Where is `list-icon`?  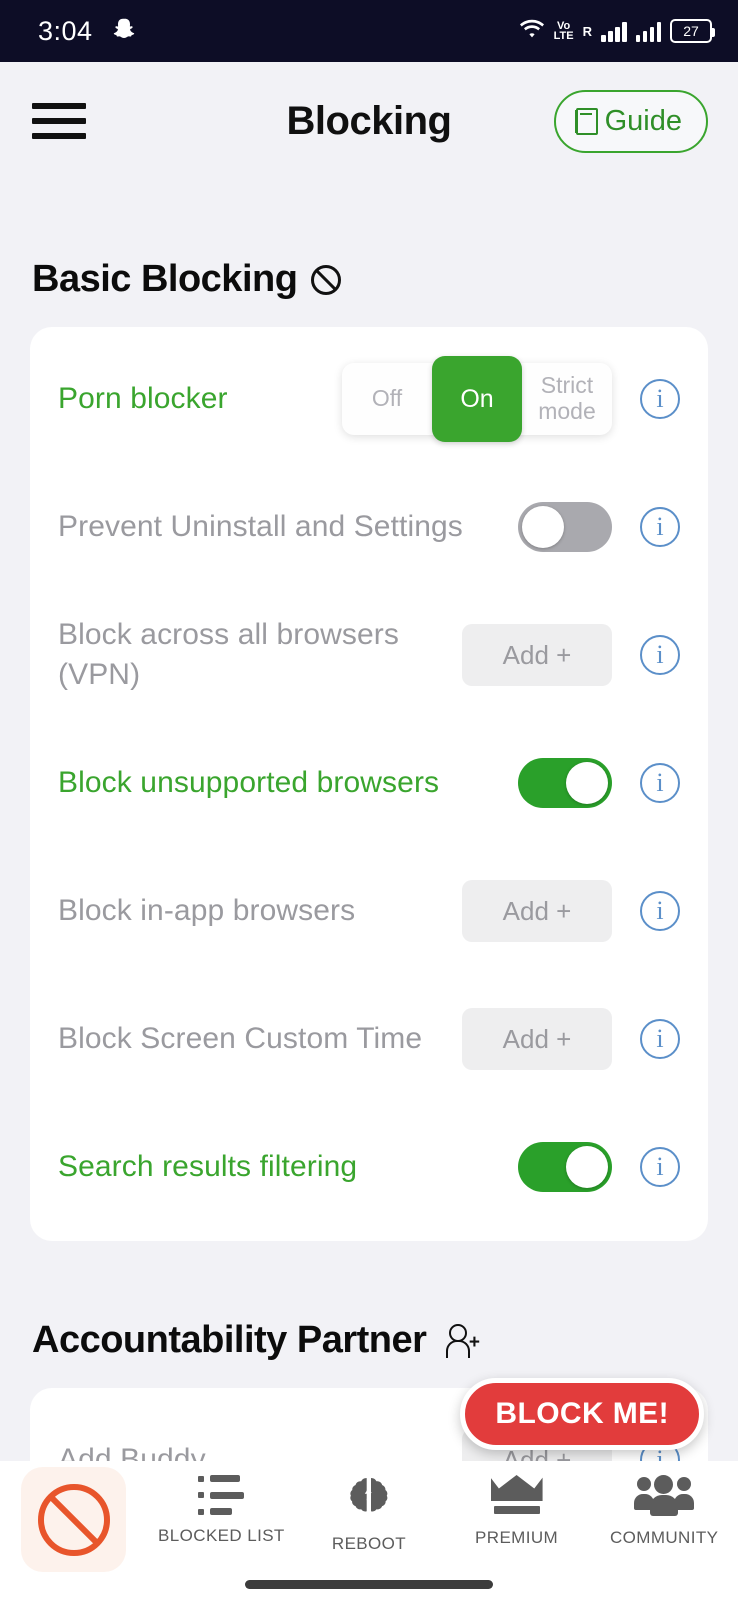 list-icon is located at coordinates (221, 1495).